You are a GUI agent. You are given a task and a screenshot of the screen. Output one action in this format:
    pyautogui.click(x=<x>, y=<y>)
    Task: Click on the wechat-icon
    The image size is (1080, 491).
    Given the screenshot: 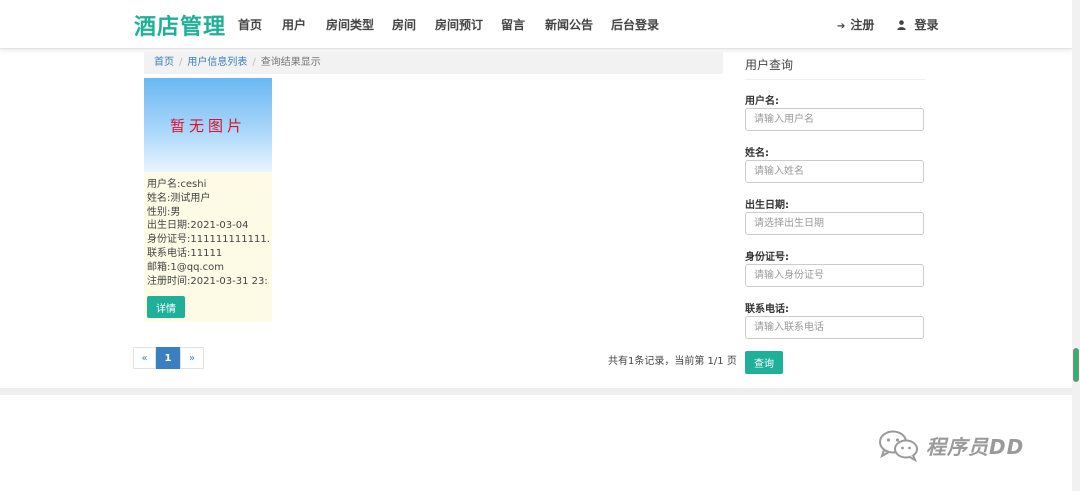 What is the action you would take?
    pyautogui.click(x=898, y=446)
    